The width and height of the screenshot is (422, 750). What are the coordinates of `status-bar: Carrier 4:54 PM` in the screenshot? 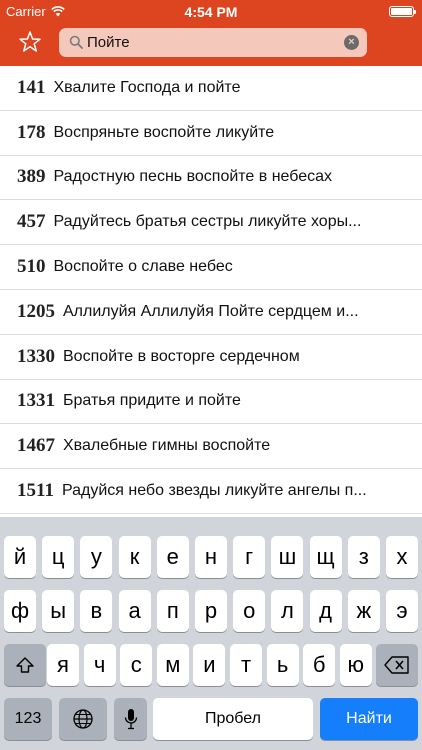 It's located at (211, 11).